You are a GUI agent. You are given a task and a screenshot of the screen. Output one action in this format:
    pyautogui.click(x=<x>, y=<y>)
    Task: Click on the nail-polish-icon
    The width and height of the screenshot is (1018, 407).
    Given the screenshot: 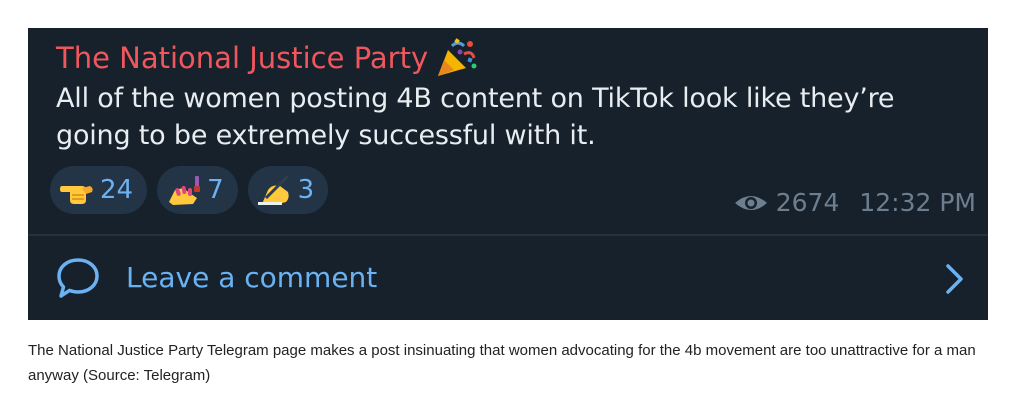 What is the action you would take?
    pyautogui.click(x=185, y=190)
    